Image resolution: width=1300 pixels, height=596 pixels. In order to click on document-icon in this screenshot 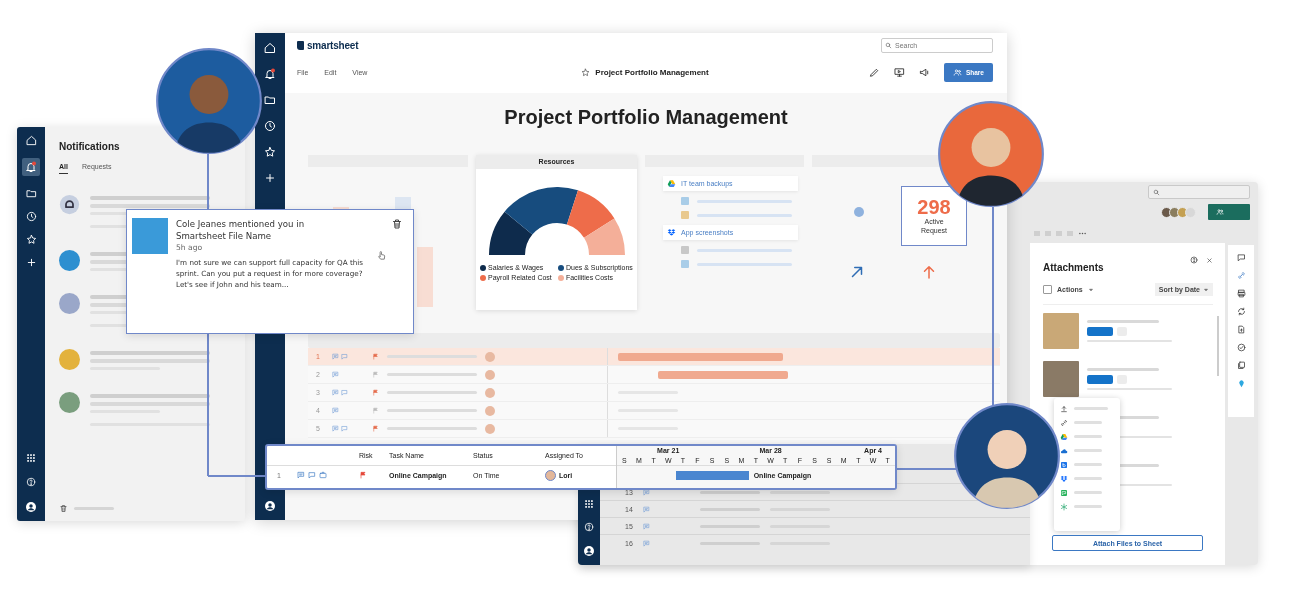, I will do `click(1241, 329)`.